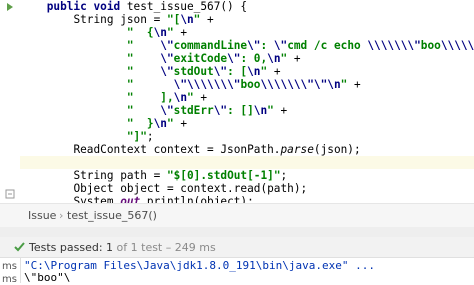  I want to click on code-line, so click(247, 162).